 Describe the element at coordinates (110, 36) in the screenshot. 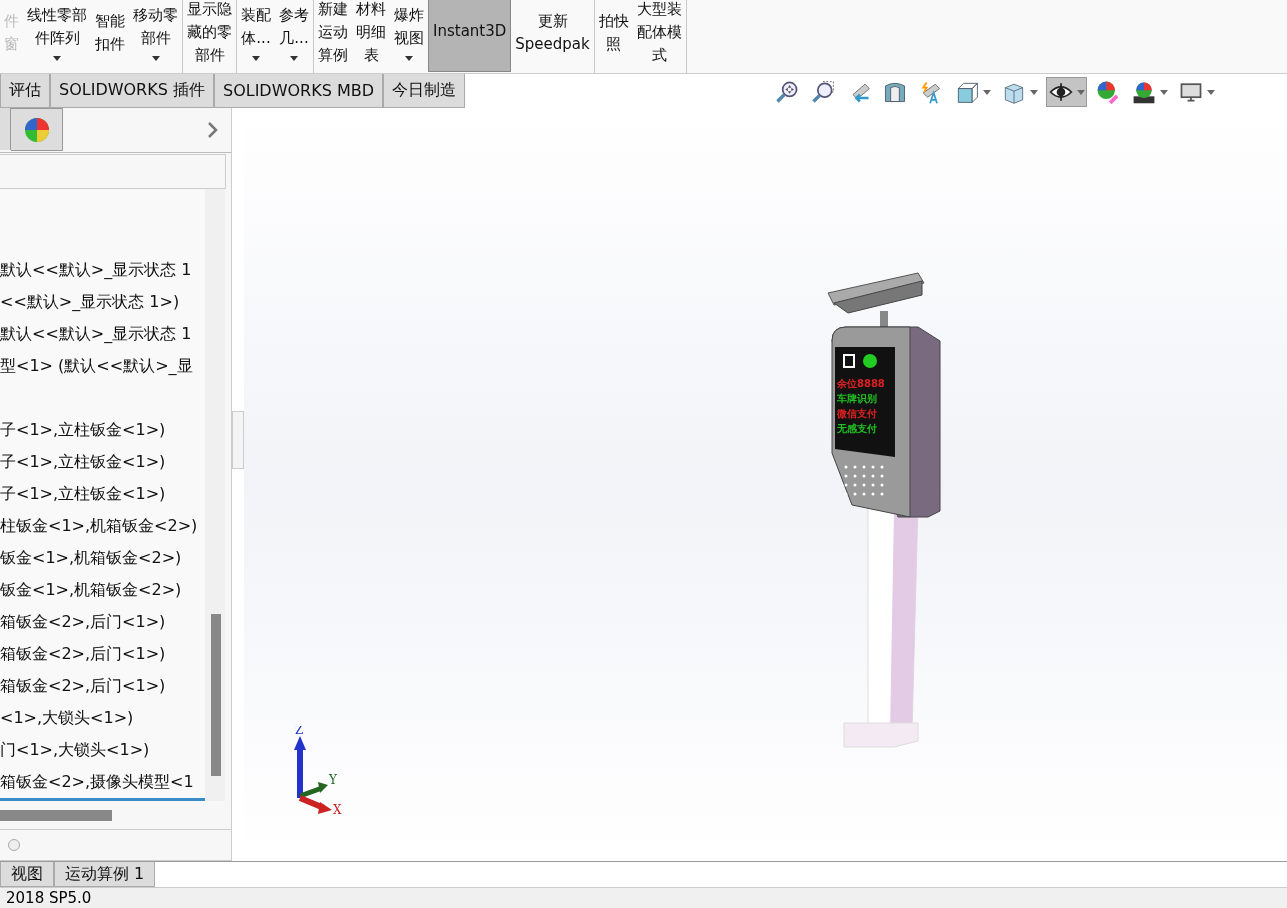

I see `toolbar-button: 智能 扣件` at that location.